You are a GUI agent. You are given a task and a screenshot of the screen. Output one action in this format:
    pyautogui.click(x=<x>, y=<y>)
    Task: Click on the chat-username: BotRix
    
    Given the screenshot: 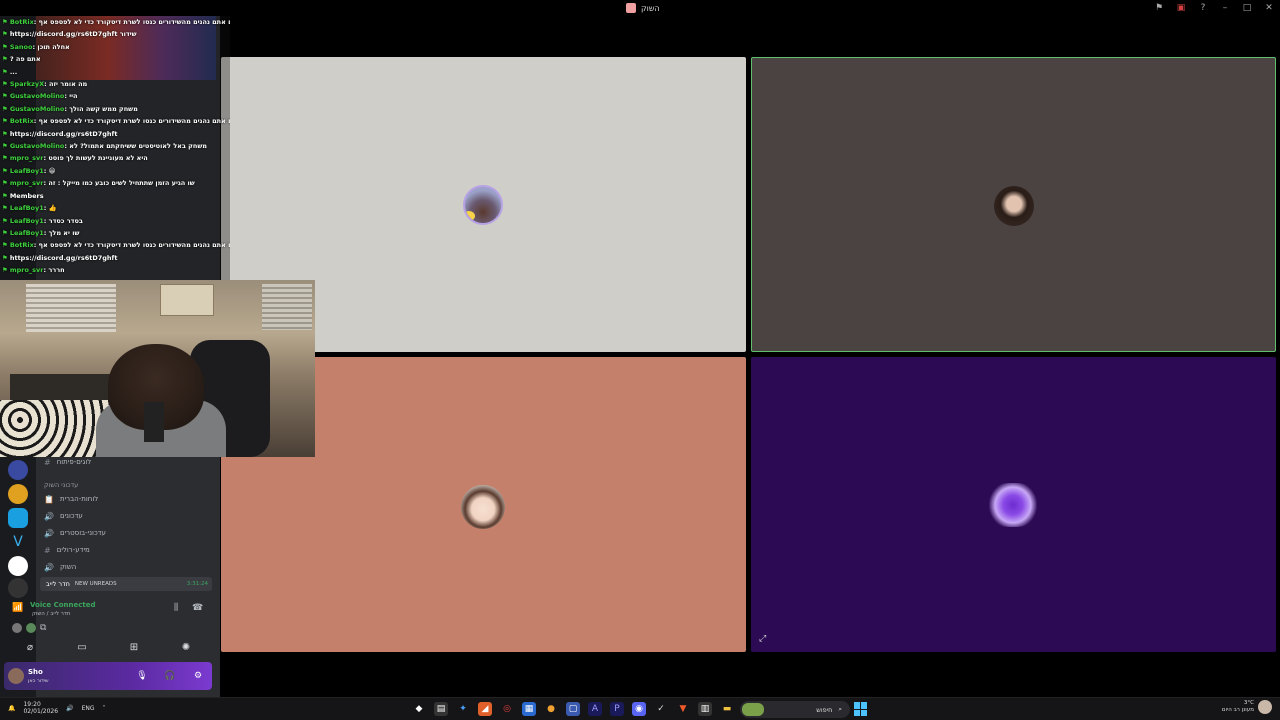 What is the action you would take?
    pyautogui.click(x=21, y=121)
    